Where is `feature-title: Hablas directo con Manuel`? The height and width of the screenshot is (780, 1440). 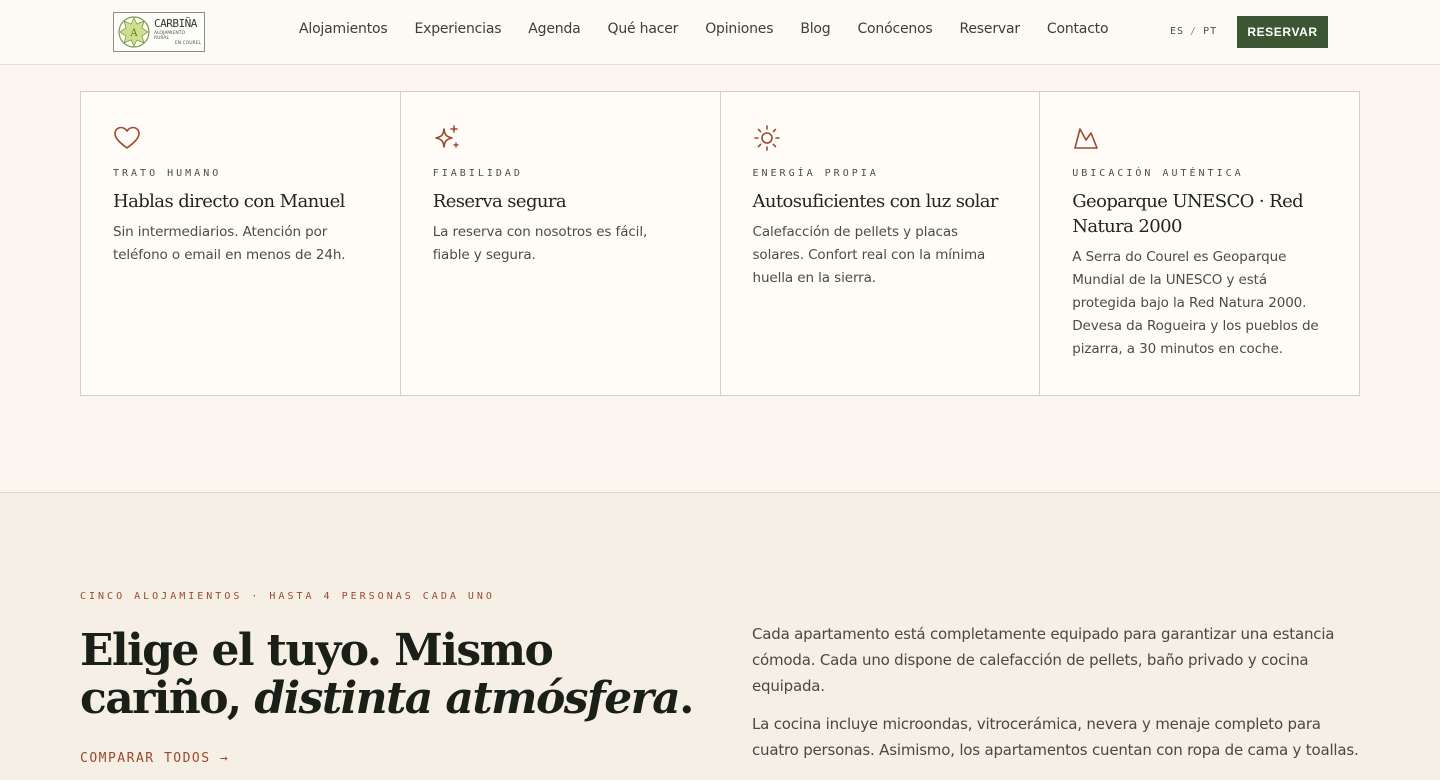
feature-title: Hablas directo con Manuel is located at coordinates (229, 201).